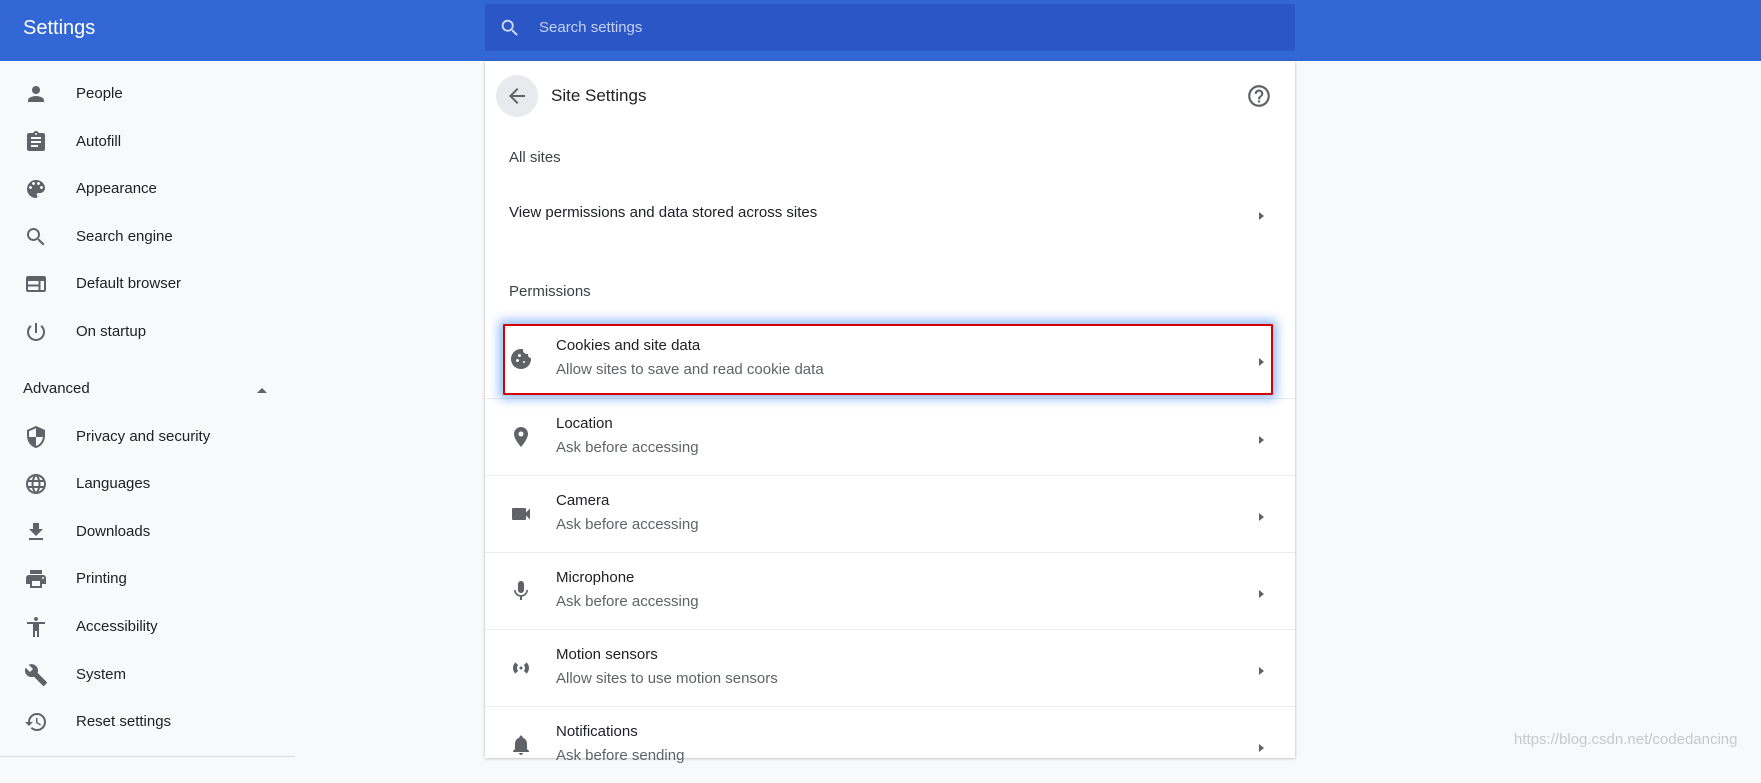 The height and width of the screenshot is (783, 1761). What do you see at coordinates (667, 678) in the screenshot?
I see `permission-subtitle: Allow sites to use motion sensors` at bounding box center [667, 678].